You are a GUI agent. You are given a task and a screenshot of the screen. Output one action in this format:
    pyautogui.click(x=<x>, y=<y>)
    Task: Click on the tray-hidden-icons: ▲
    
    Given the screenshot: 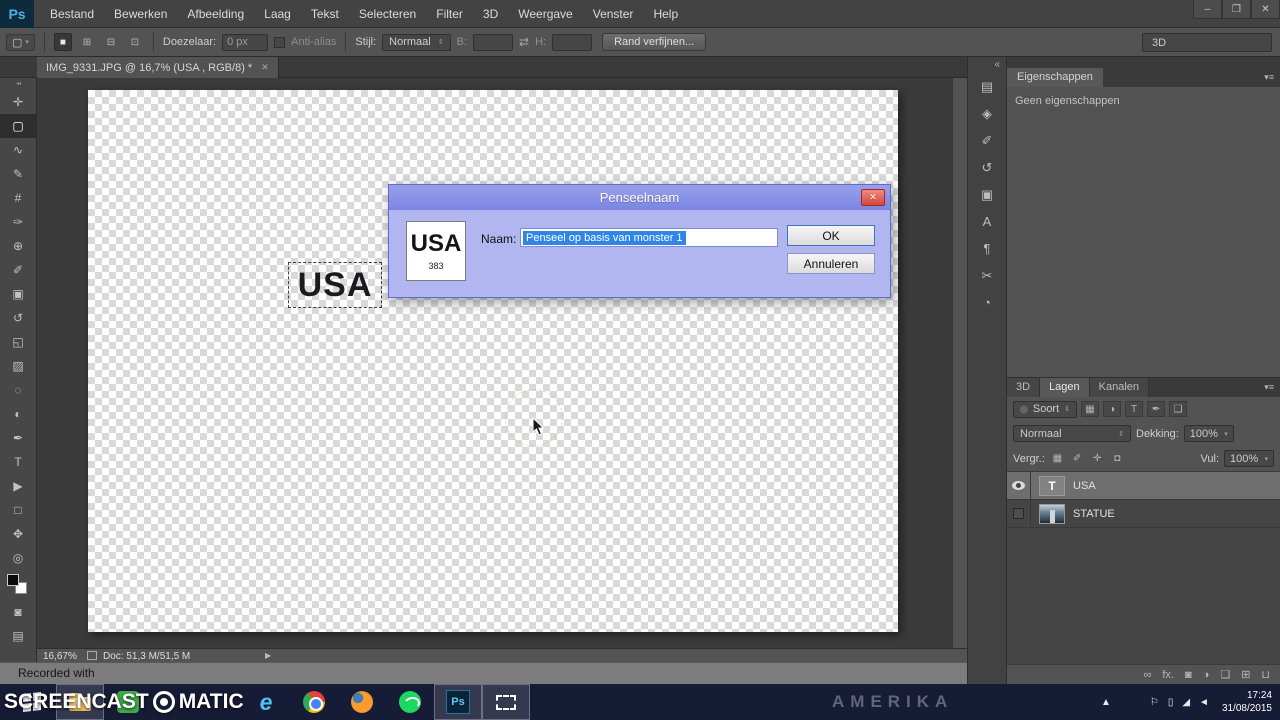 What is the action you would take?
    pyautogui.click(x=1106, y=702)
    